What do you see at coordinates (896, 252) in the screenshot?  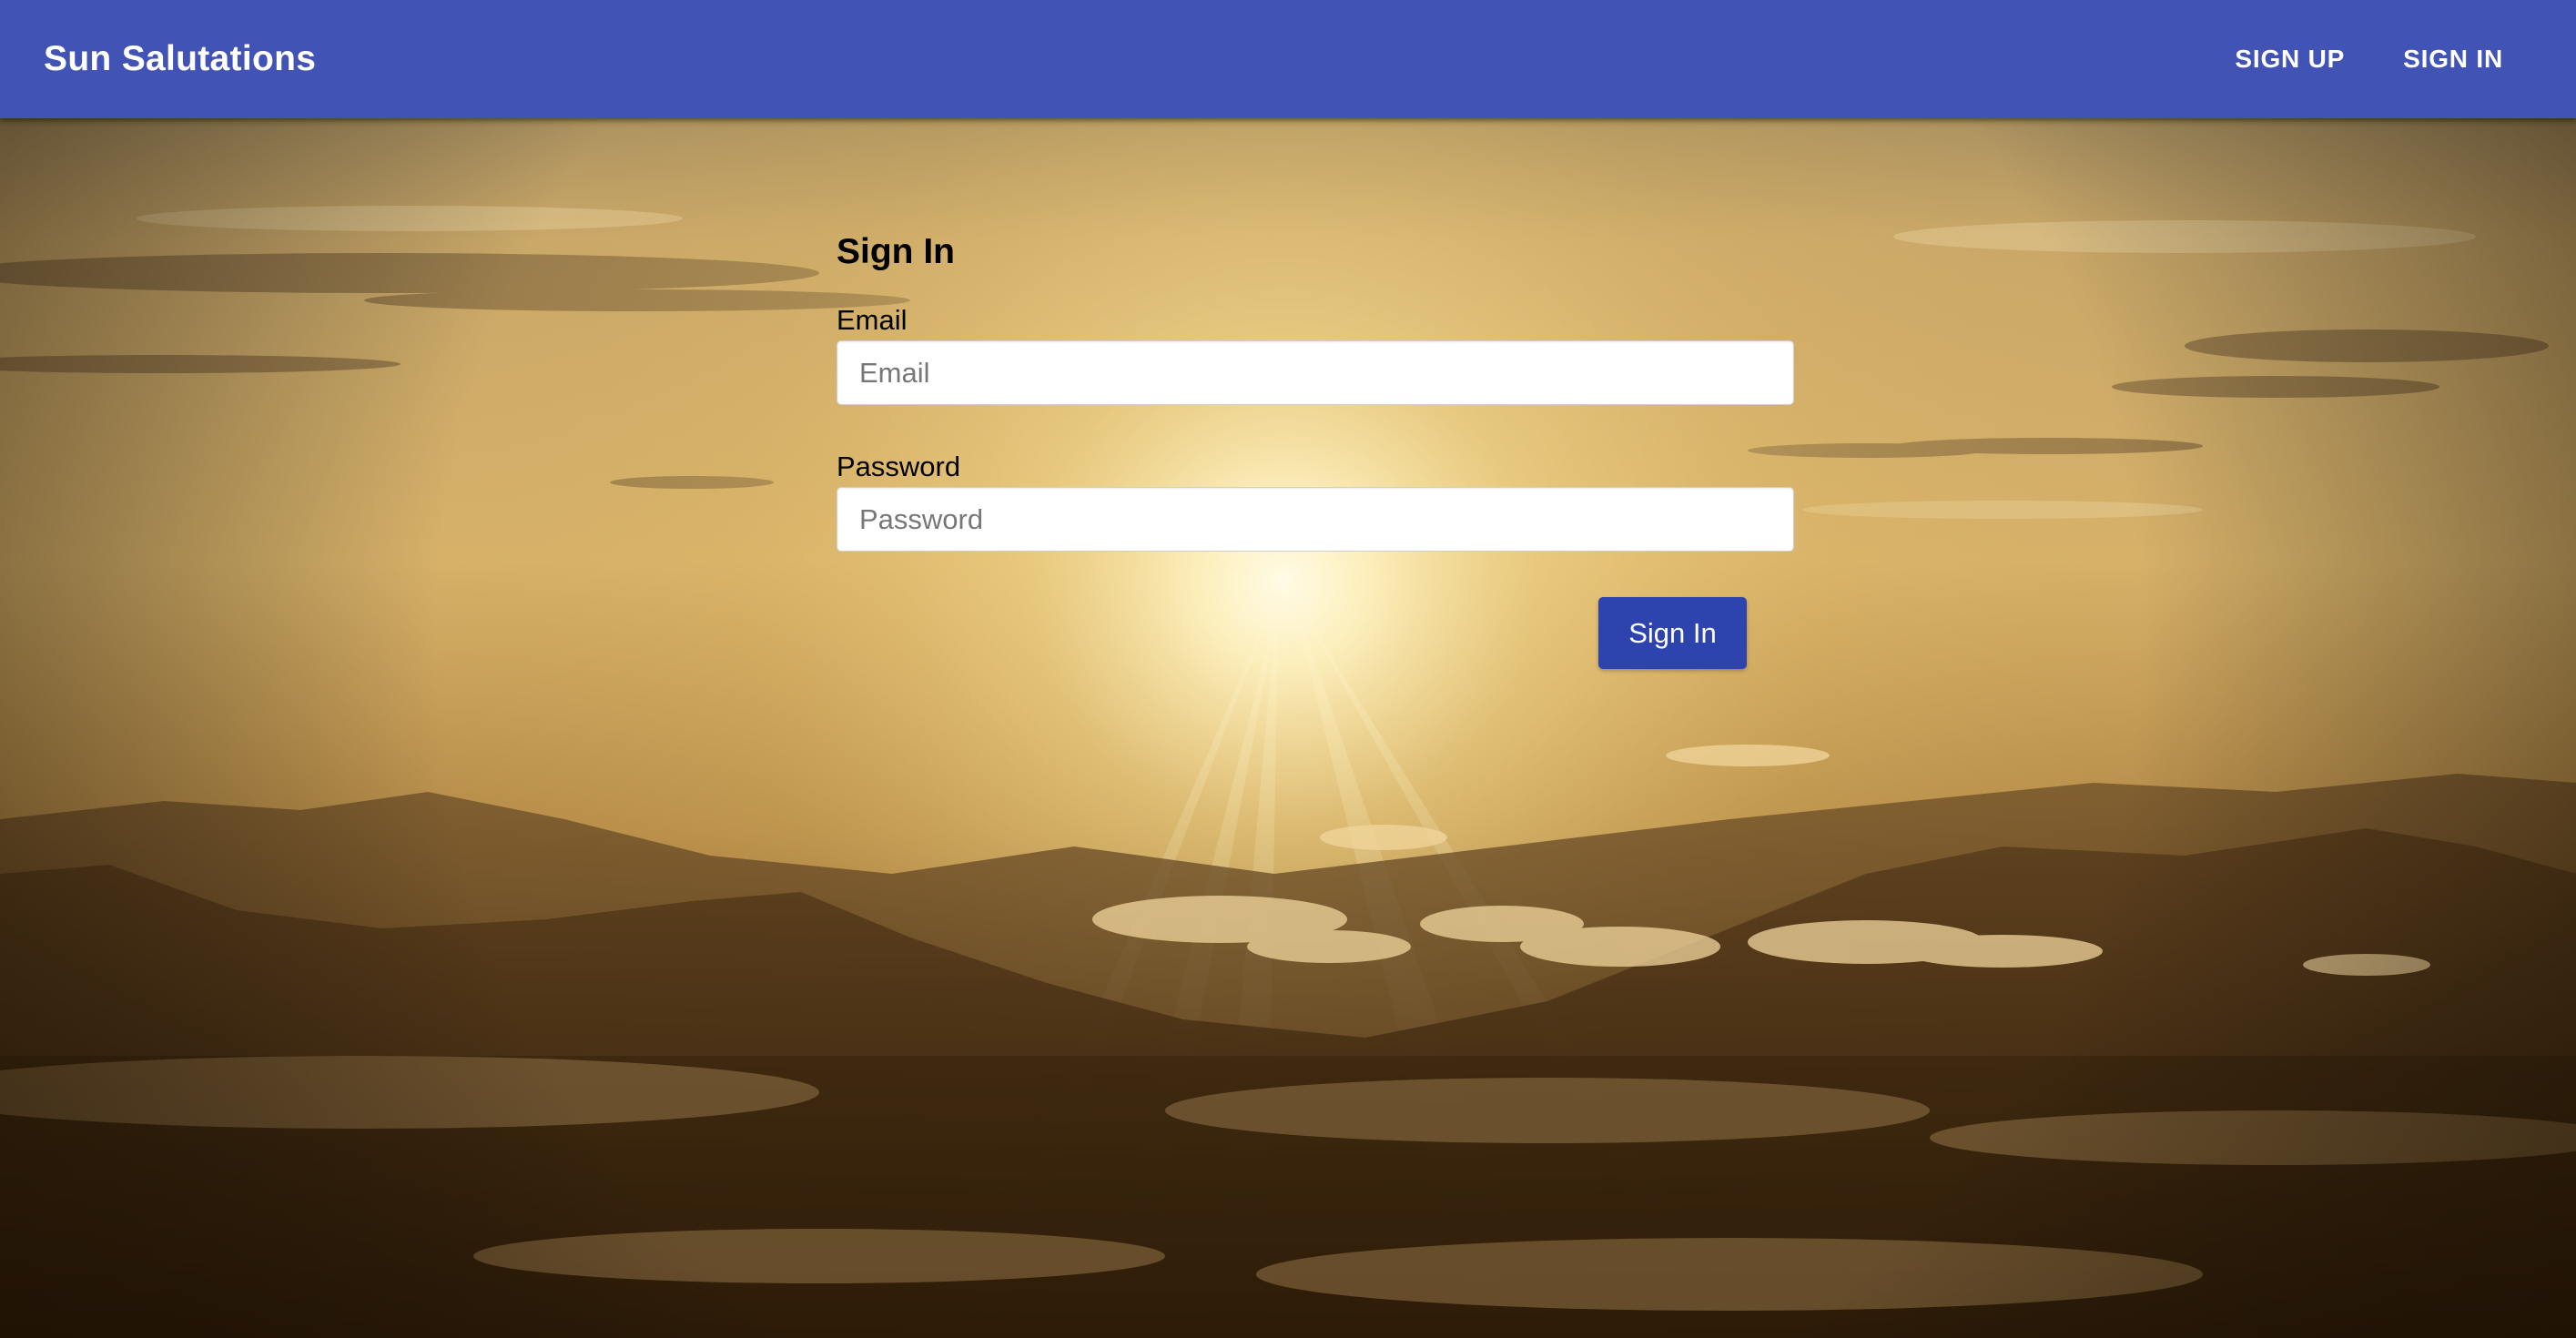 I see `form-title: Sign In` at bounding box center [896, 252].